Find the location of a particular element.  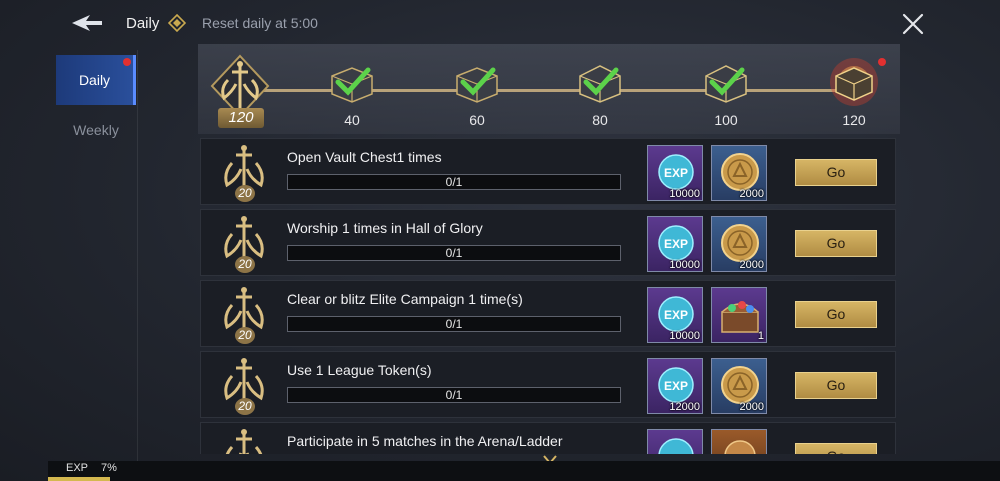

milestone-value: 120 is located at coordinates (854, 120).